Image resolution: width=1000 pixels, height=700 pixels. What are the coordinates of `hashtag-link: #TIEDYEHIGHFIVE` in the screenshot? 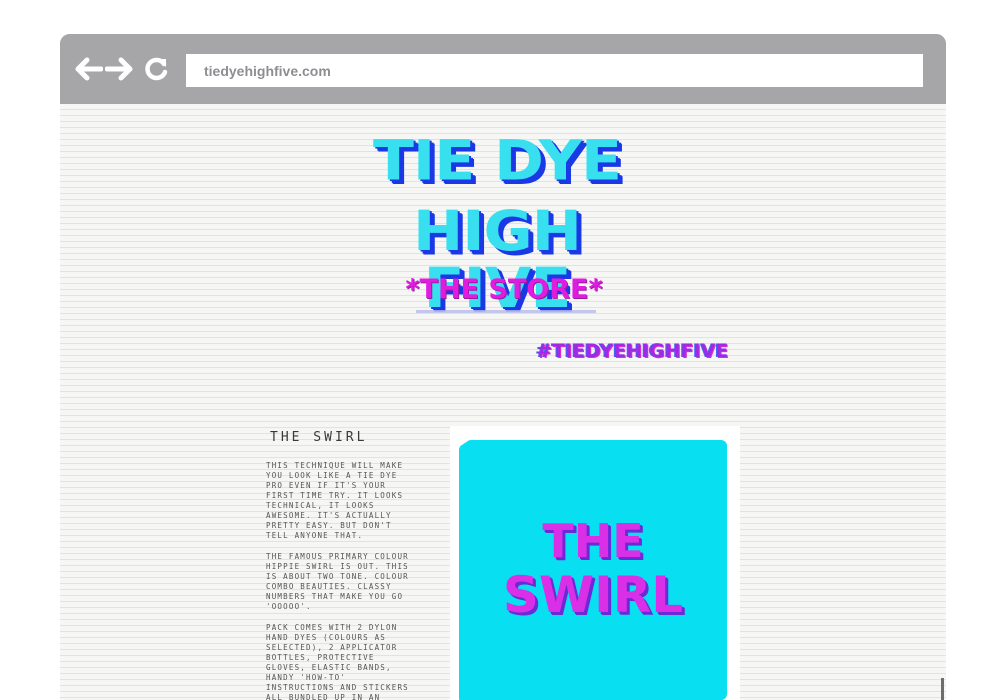 It's located at (632, 351).